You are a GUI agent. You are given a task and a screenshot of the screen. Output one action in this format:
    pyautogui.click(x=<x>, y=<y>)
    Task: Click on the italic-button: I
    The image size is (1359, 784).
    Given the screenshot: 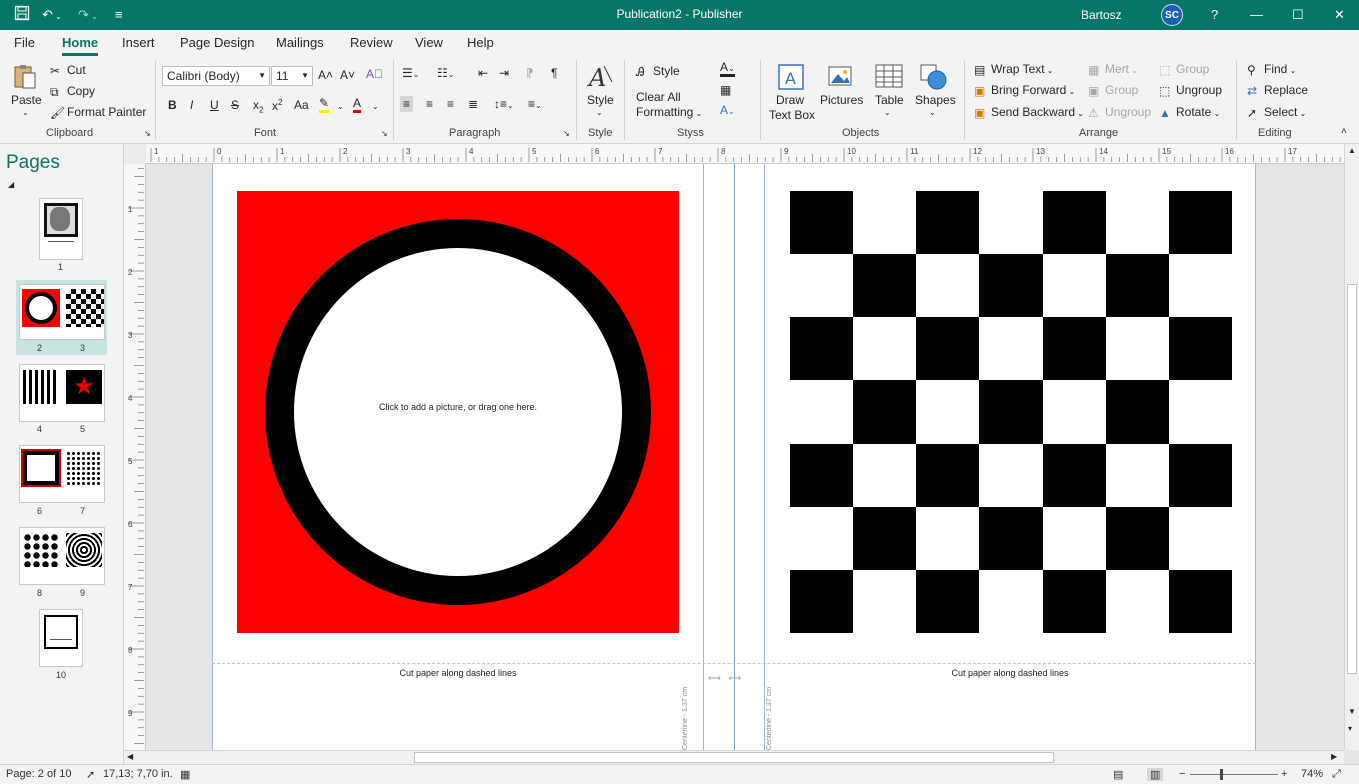 What is the action you would take?
    pyautogui.click(x=191, y=105)
    